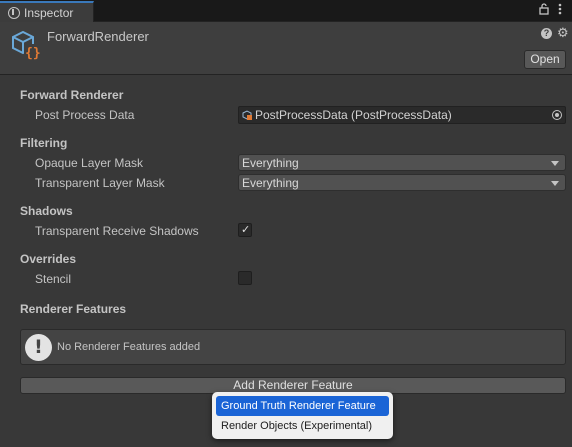  I want to click on info-helpbox: ! No Renderer Features added, so click(293, 347).